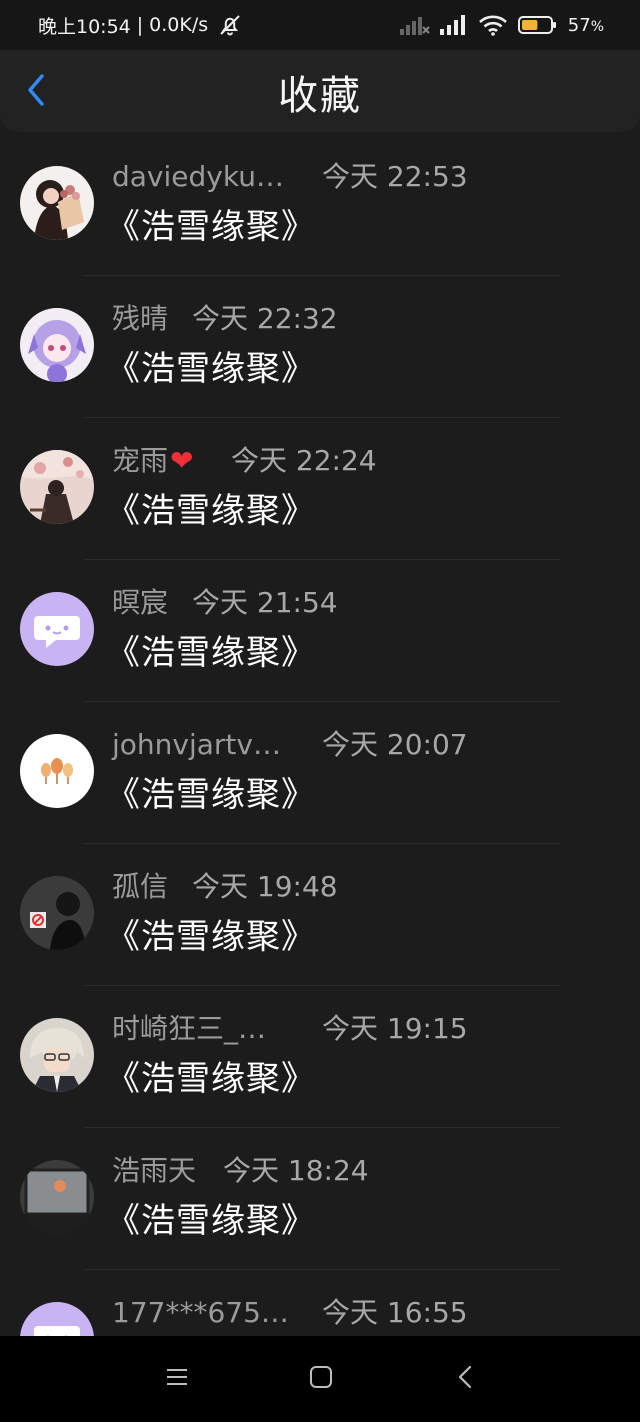 The width and height of the screenshot is (640, 1422). What do you see at coordinates (179, 25) in the screenshot?
I see `net-speed: 0.0K/s` at bounding box center [179, 25].